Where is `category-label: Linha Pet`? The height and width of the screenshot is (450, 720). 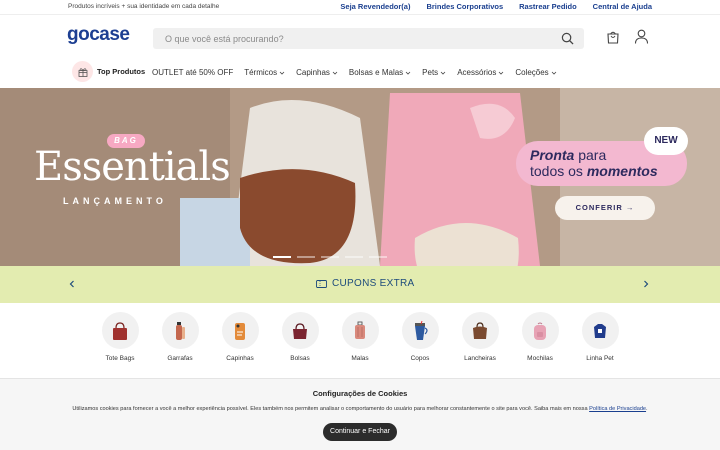 category-label: Linha Pet is located at coordinates (600, 358).